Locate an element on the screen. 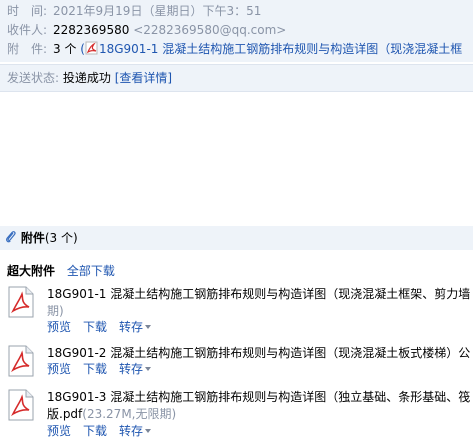  paperclip-icon is located at coordinates (11, 238).